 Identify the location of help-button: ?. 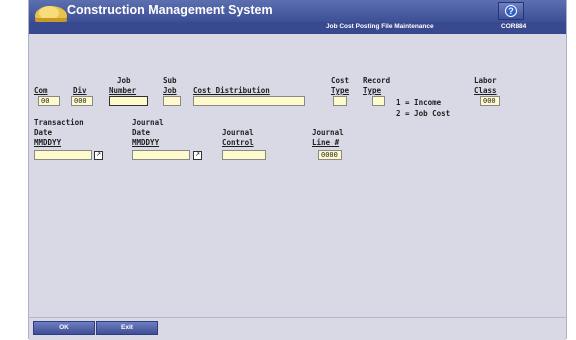
(511, 11).